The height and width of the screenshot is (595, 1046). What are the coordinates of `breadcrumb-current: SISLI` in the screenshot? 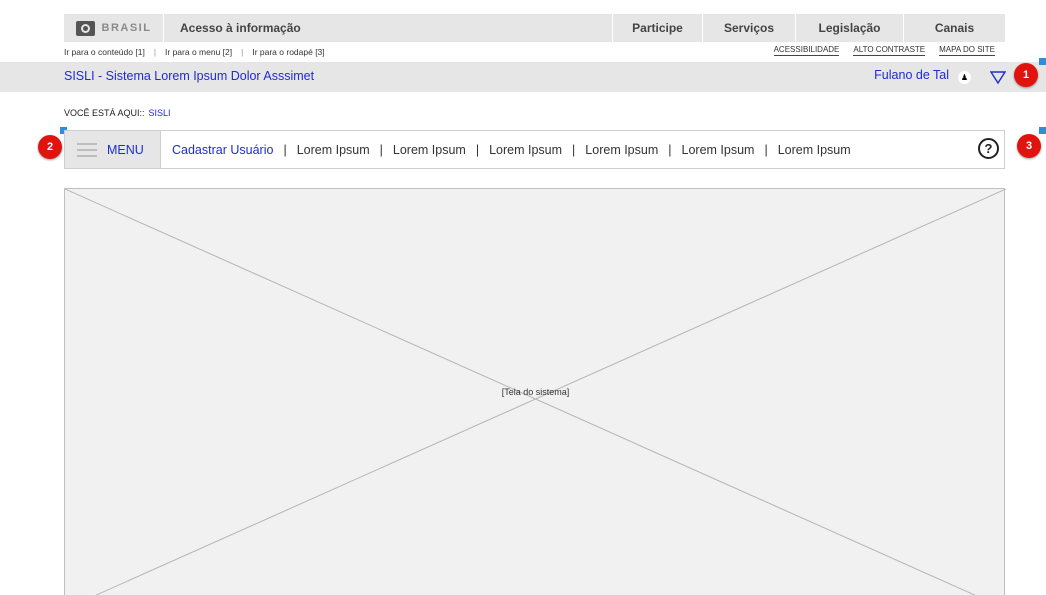 It's located at (160, 113).